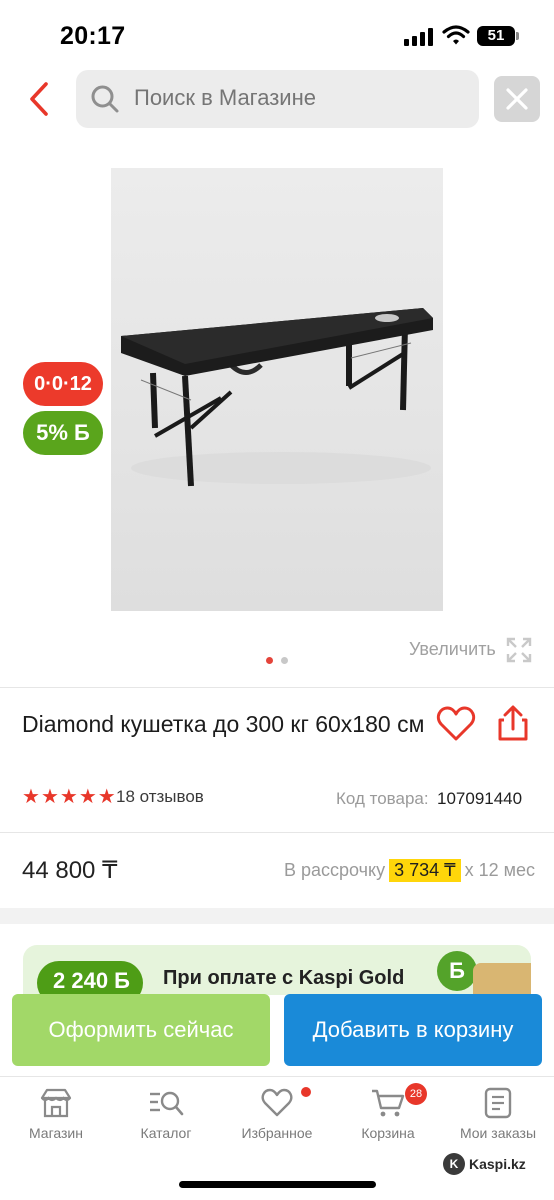 This screenshot has height=1200, width=554. I want to click on wifi-icon, so click(456, 35).